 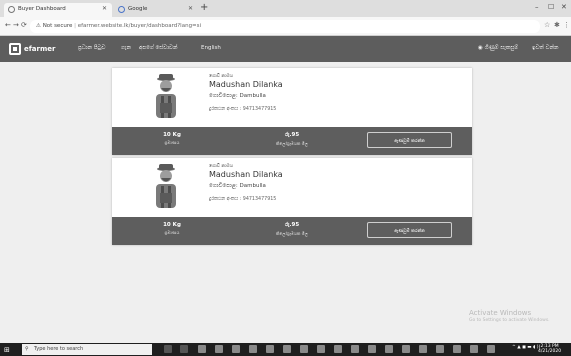 I want to click on back-icon: ←, so click(x=8, y=25).